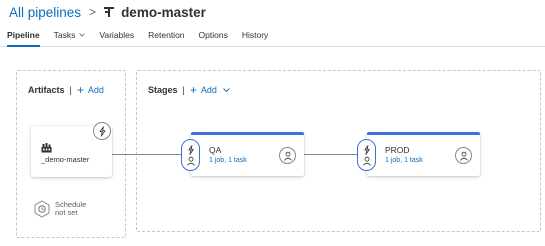 This screenshot has height=246, width=545. I want to click on stages-header: Stages | + Add, so click(189, 89).